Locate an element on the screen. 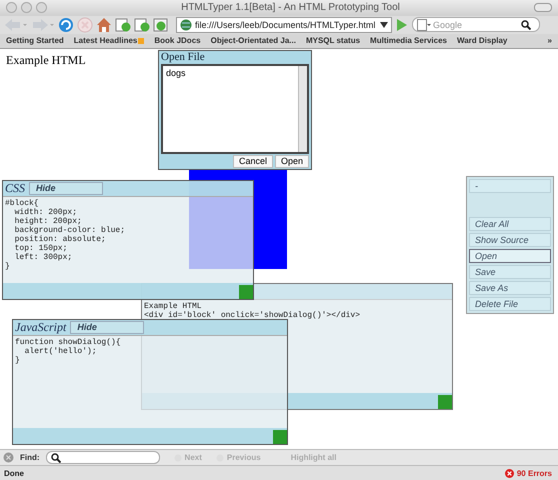  palette-button: Clear All is located at coordinates (510, 223).